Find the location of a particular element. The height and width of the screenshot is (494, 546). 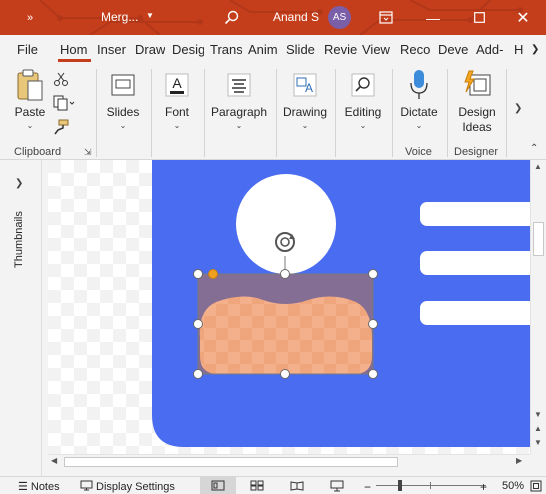

slide-show-button is located at coordinates (337, 486).